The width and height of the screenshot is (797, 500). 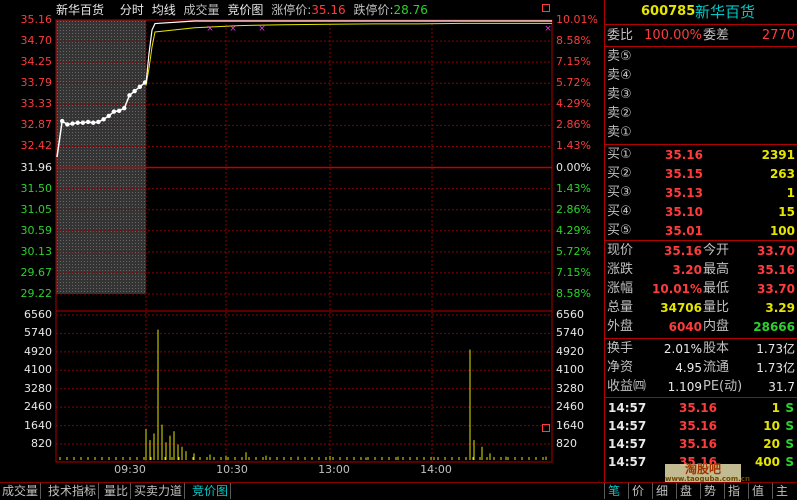 I want to click on panel-tab-6: 值, so click(x=757, y=491).